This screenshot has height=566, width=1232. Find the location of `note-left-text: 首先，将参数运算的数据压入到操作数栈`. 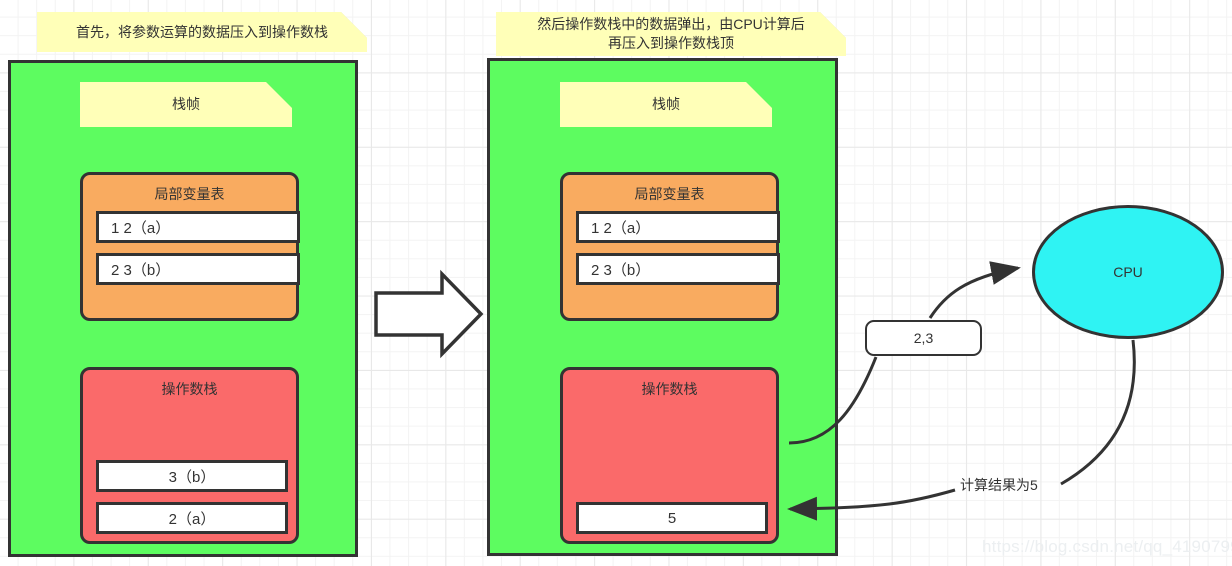

note-left-text: 首先，将参数运算的数据压入到操作数栈 is located at coordinates (202, 31).